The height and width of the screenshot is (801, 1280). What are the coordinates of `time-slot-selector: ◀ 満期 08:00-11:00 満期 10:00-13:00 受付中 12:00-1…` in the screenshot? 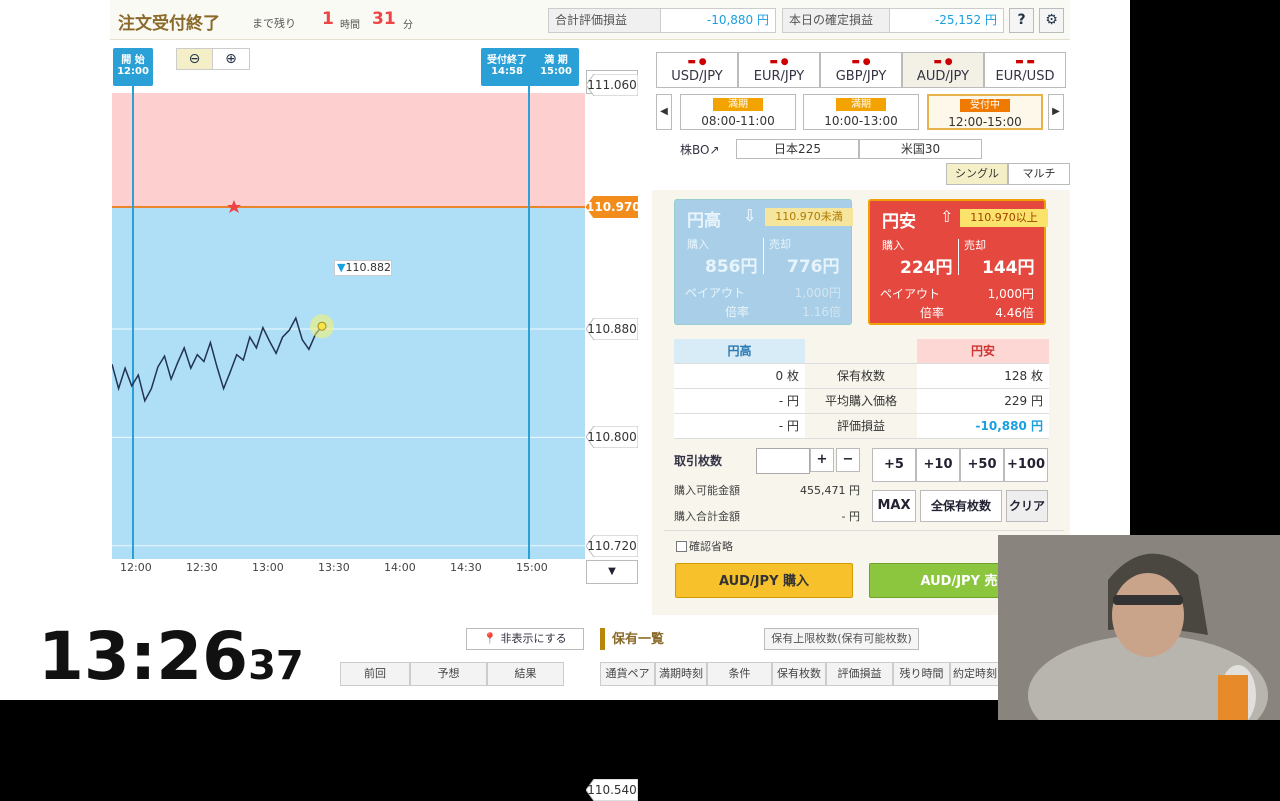 It's located at (861, 112).